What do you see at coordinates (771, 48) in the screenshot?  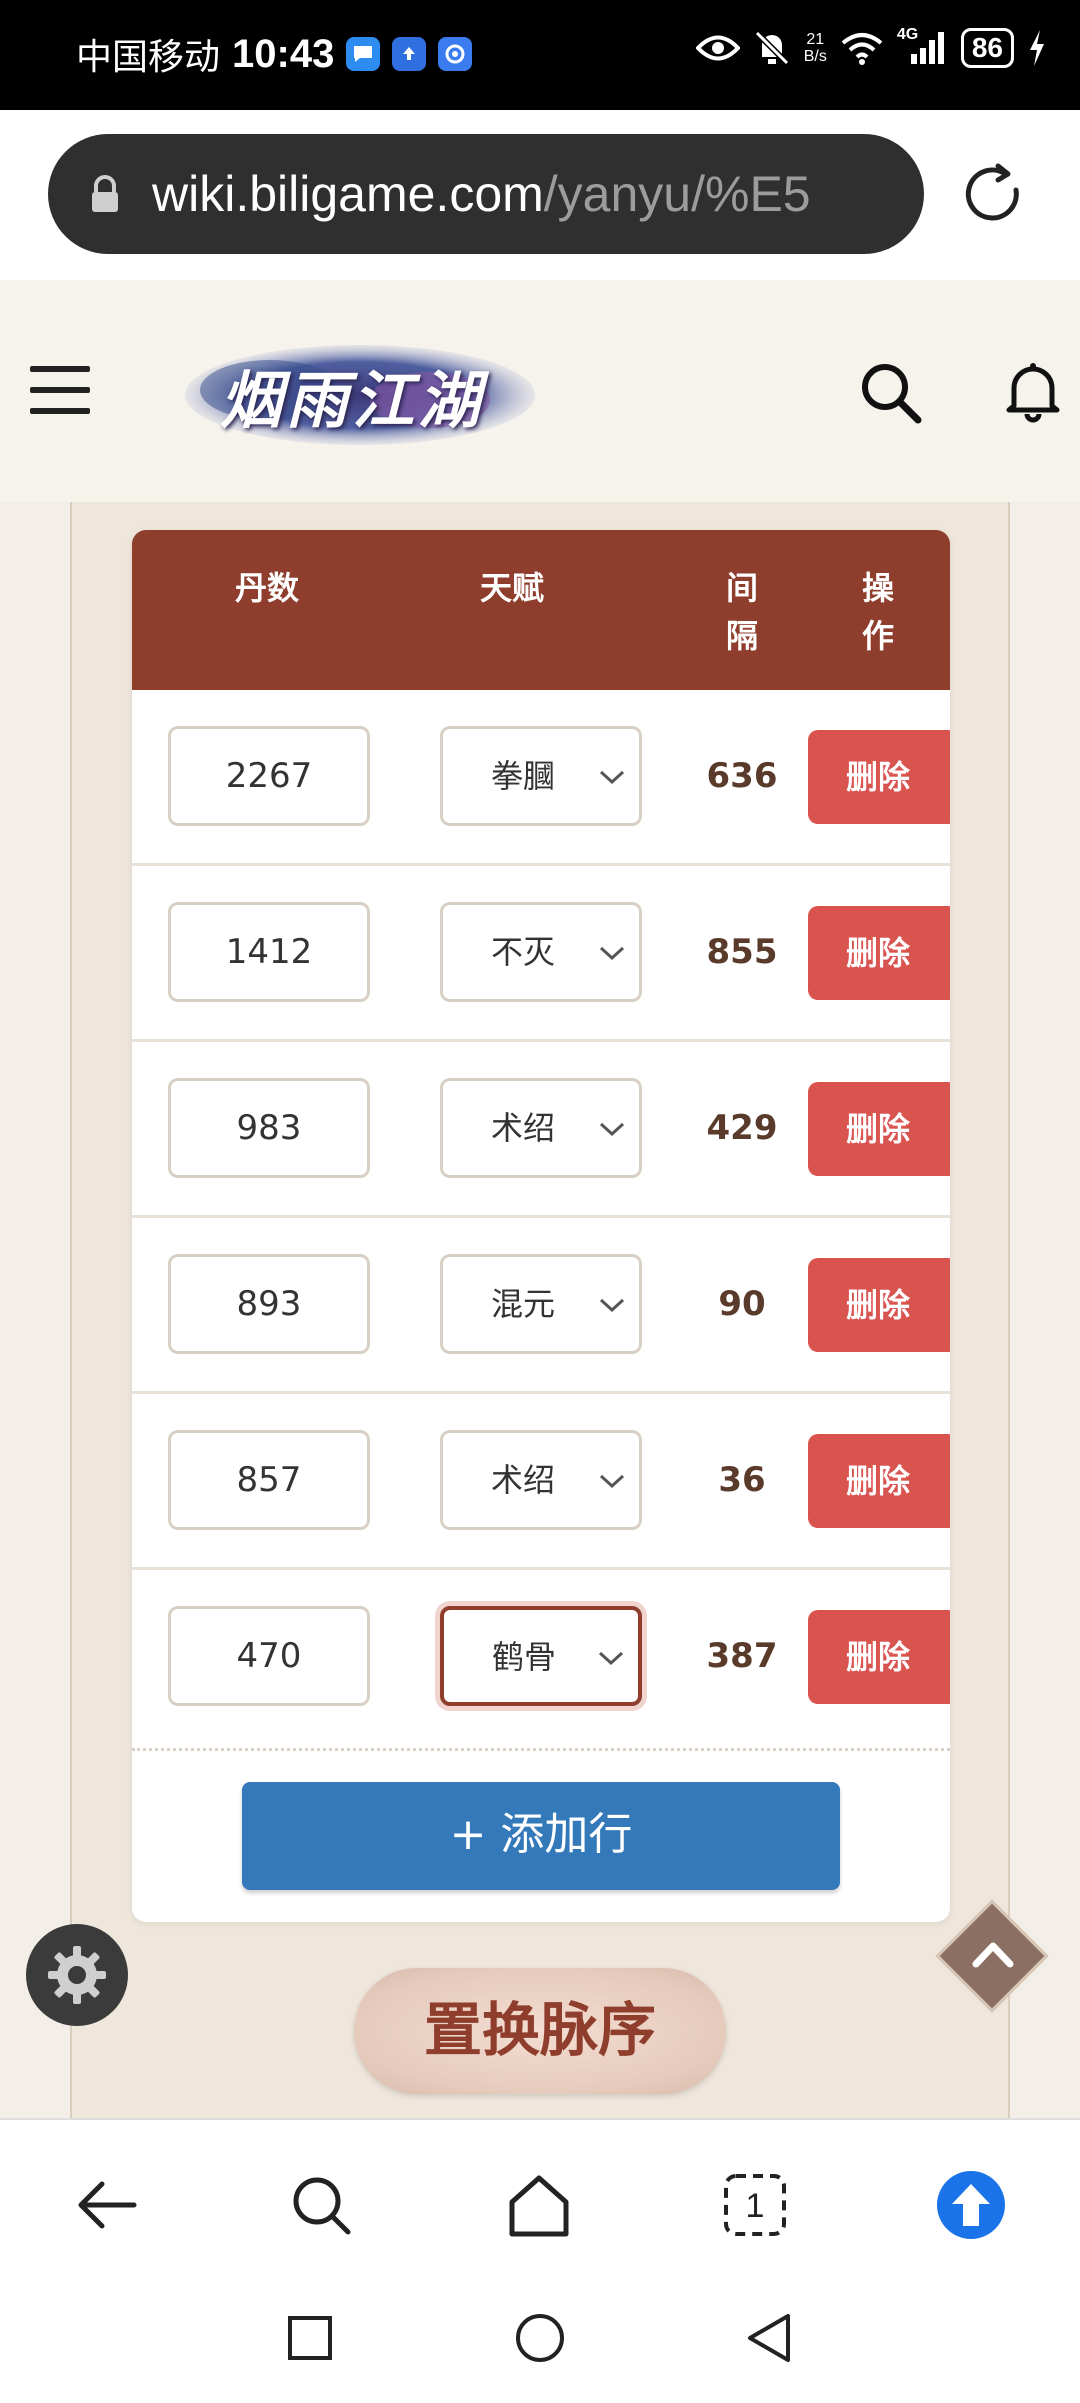 I see `mute-bell-icon` at bounding box center [771, 48].